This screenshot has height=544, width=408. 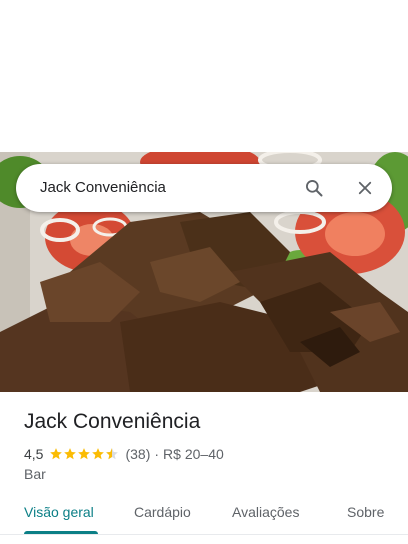 I want to click on tabs-divider, so click(x=204, y=534).